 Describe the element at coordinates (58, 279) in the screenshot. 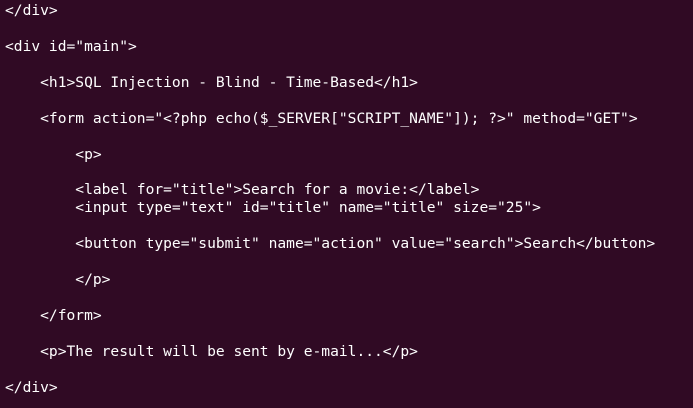

I see `code-line: </p>` at that location.